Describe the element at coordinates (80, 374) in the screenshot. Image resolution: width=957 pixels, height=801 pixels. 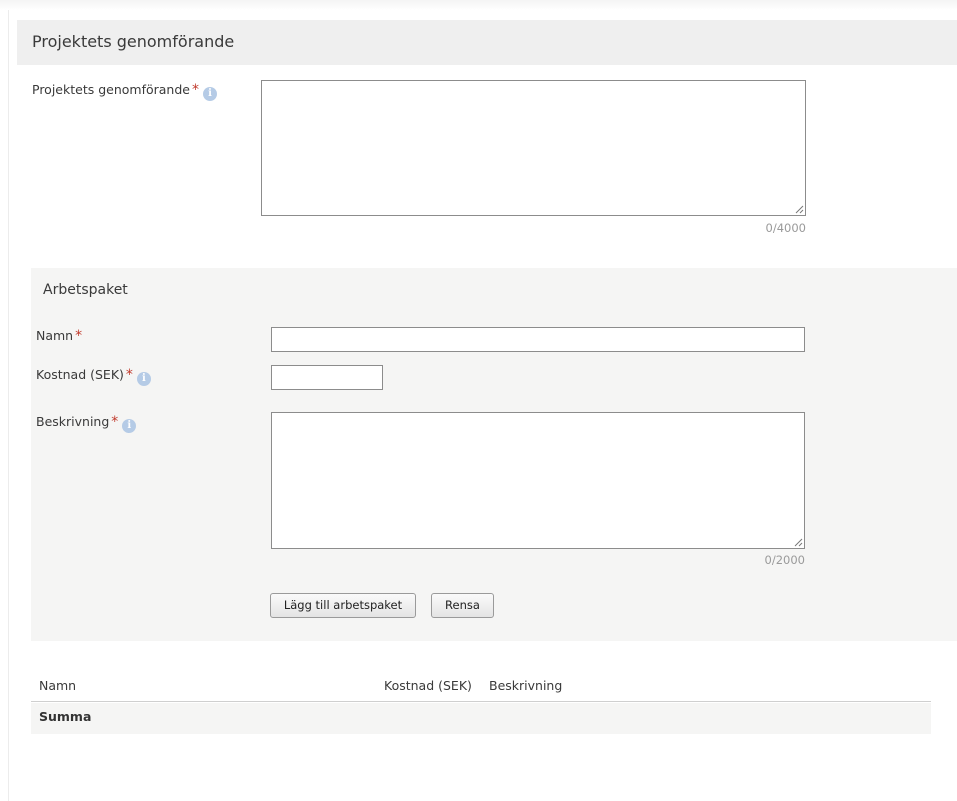
I see `cost-label: Kostnad (SEK)` at that location.